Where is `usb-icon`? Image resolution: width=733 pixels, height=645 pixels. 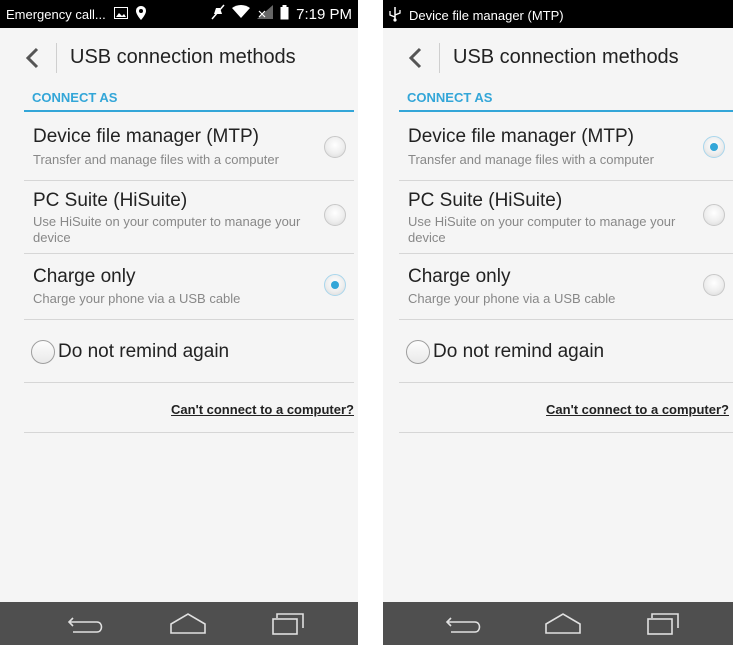 usb-icon is located at coordinates (395, 15).